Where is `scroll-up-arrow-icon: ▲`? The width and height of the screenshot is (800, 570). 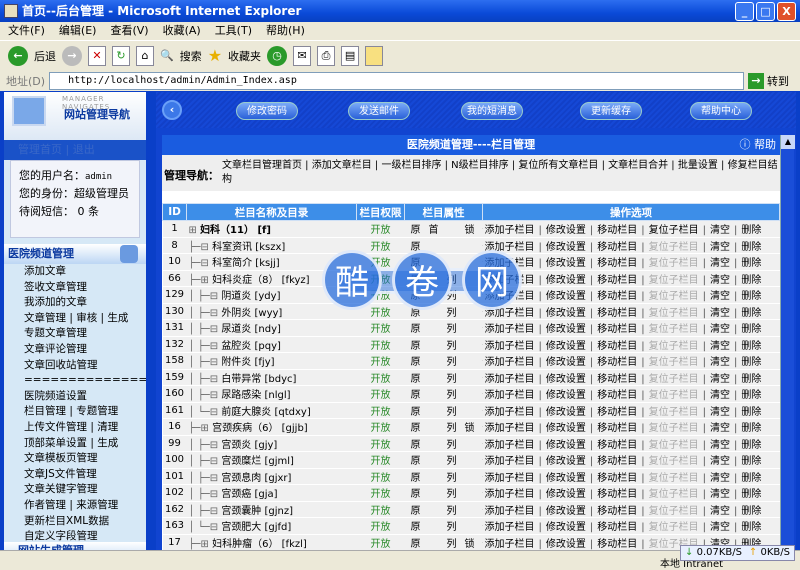 scroll-up-arrow-icon: ▲ is located at coordinates (788, 142).